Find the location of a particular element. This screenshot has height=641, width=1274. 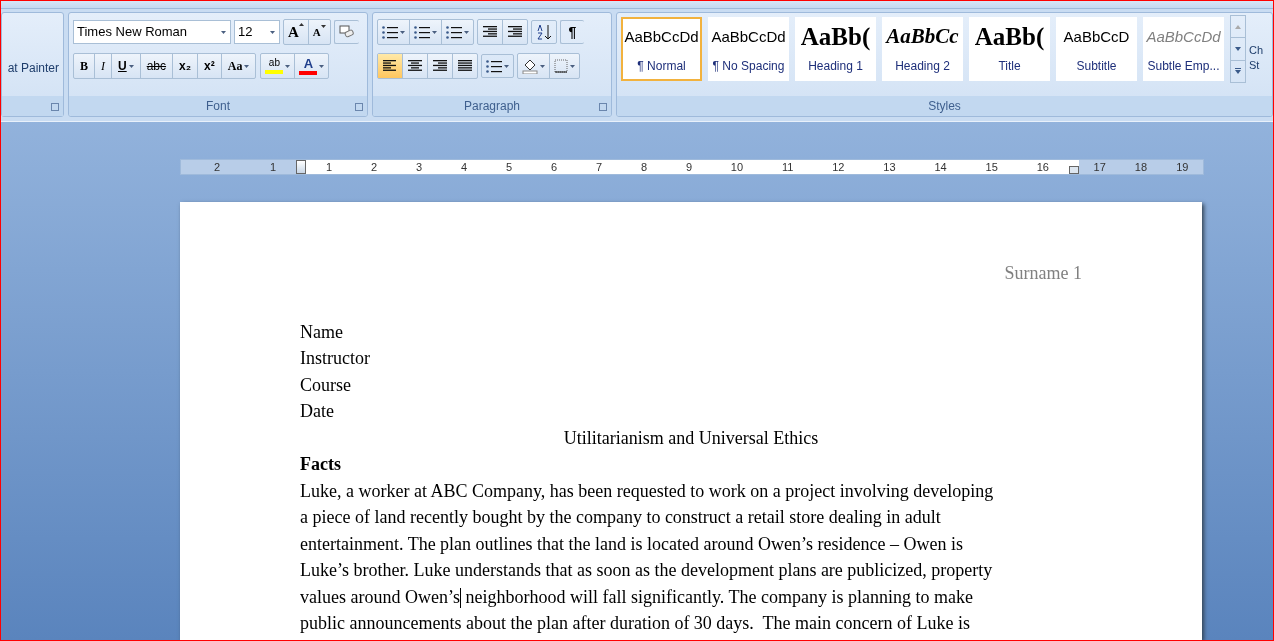

paragraph-line: Luke’s brother. Luke understands that as soon as the development plans are publicized, property is located at coordinates (647, 570).